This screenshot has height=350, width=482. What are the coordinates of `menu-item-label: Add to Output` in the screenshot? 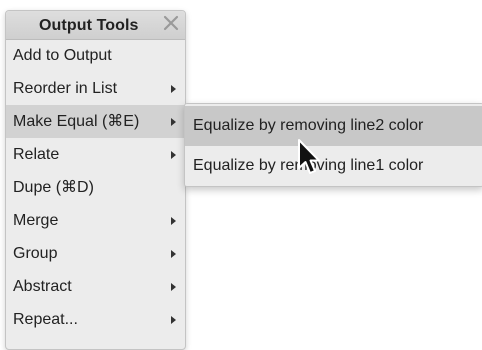 It's located at (62, 55).